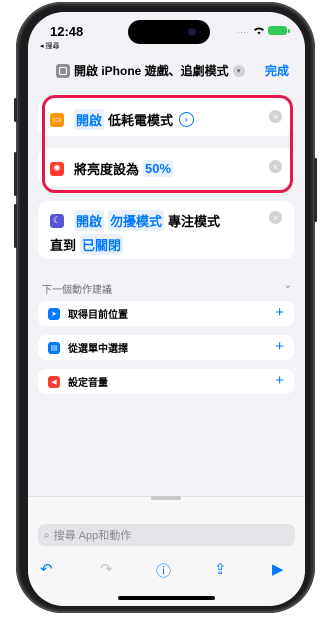 This screenshot has height=619, width=329. What do you see at coordinates (54, 313) in the screenshot?
I see `location-icon: ➤` at bounding box center [54, 313].